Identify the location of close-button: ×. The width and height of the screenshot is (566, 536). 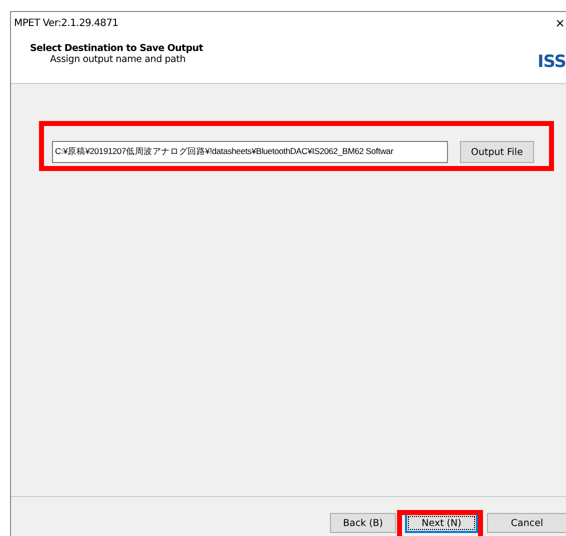
(559, 23).